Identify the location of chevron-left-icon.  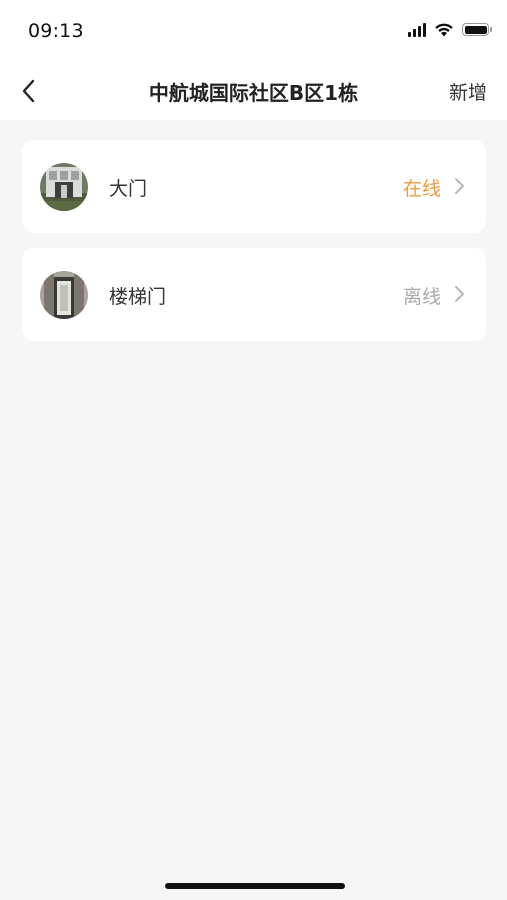
(28, 91).